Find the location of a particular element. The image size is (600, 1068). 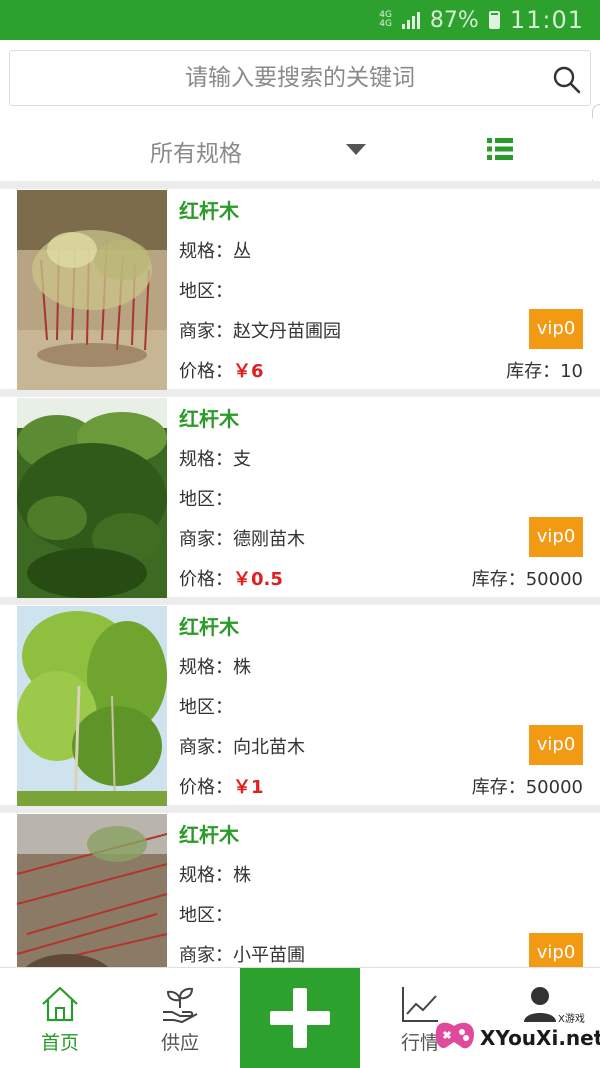

sprout-hand-icon is located at coordinates (180, 1005).